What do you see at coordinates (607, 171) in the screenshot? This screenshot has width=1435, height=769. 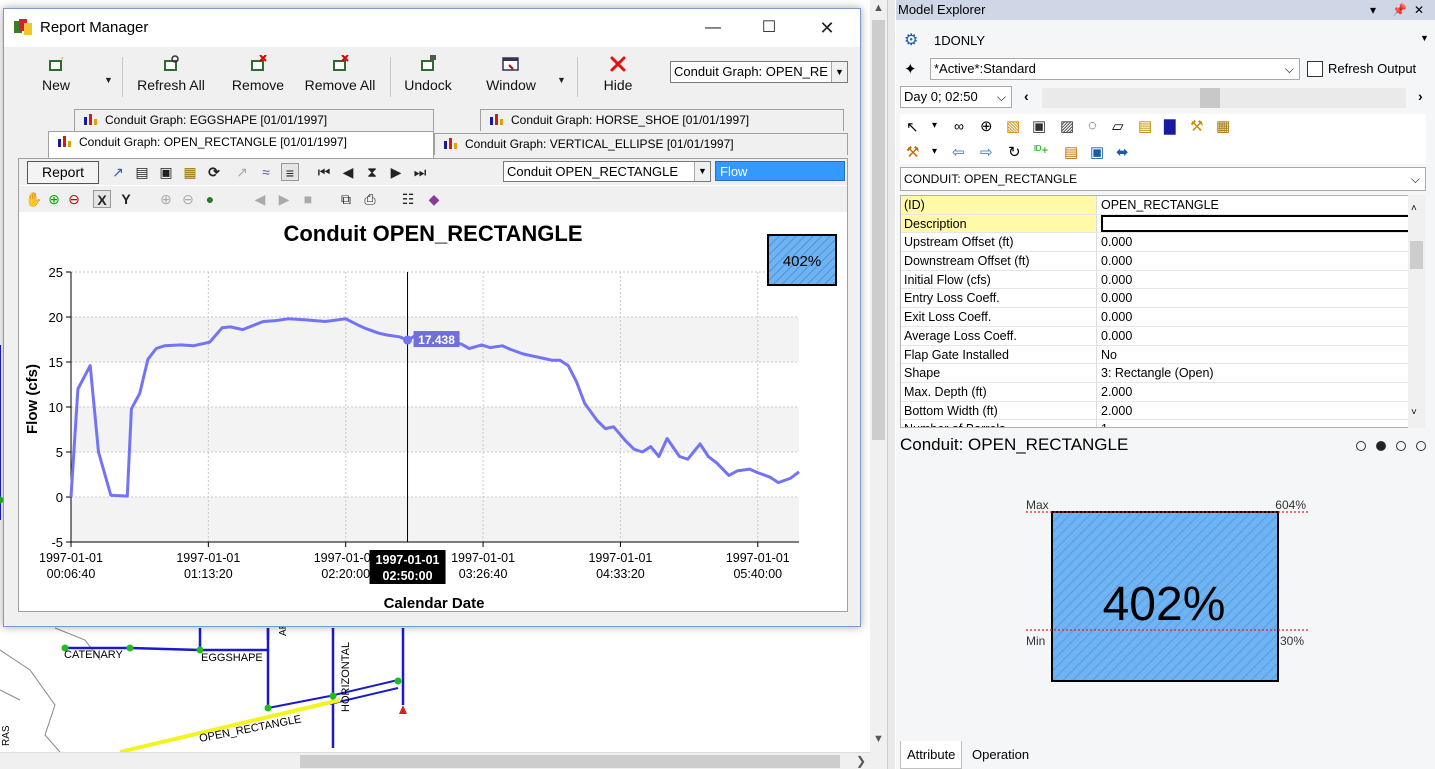 I see `object-select: Conduit OPEN_RECTANGLE ▼` at bounding box center [607, 171].